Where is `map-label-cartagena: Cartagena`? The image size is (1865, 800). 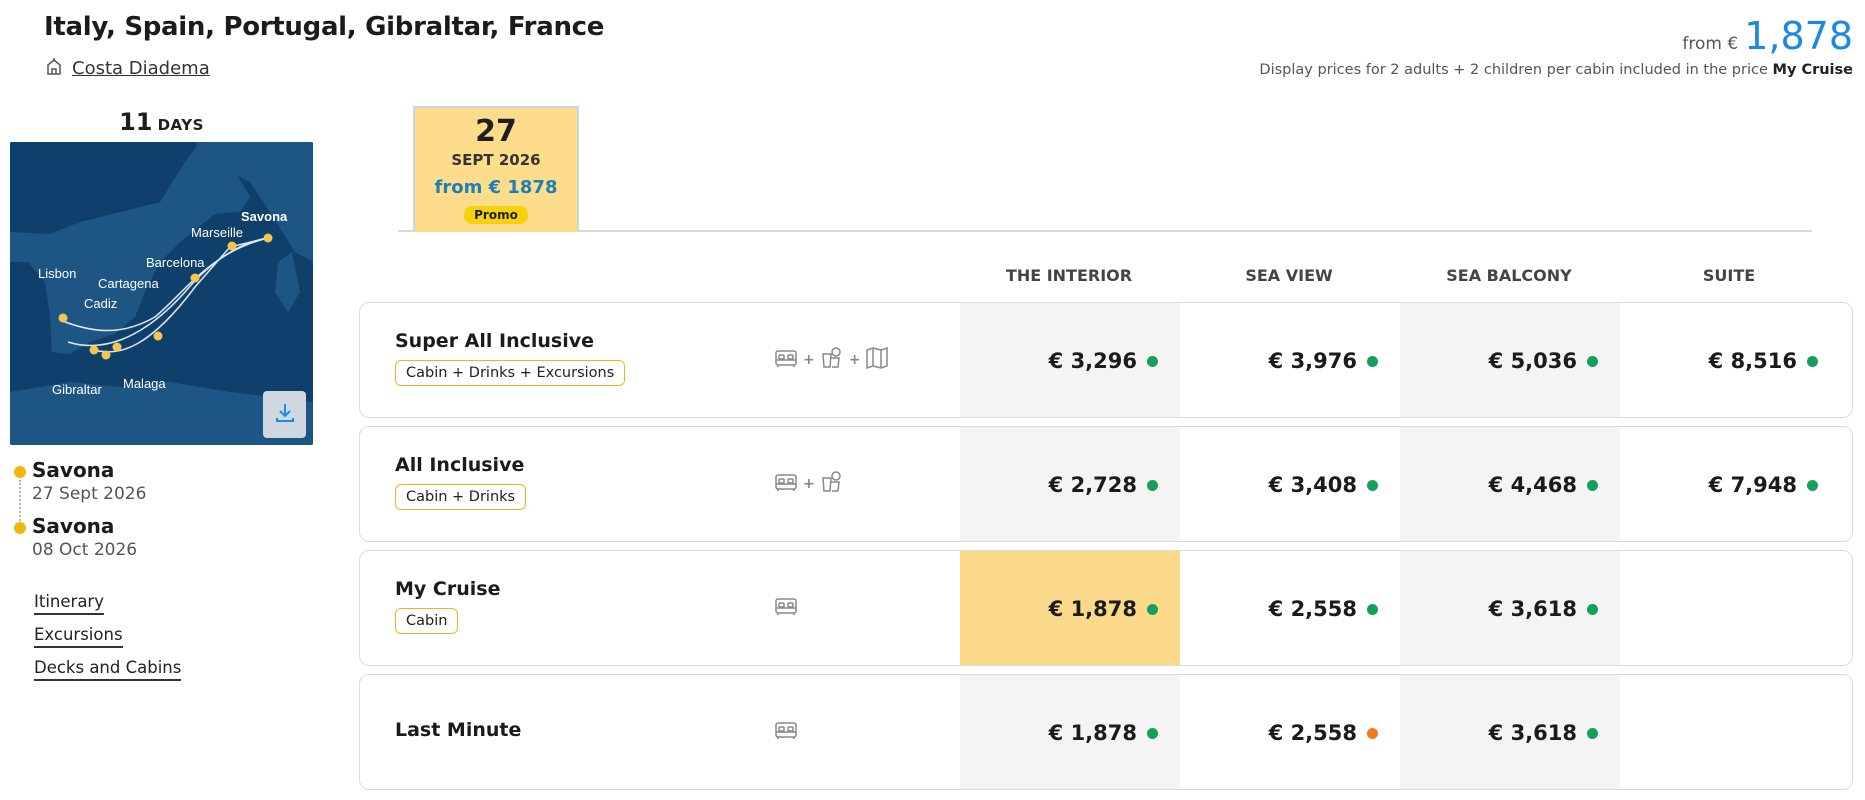
map-label-cartagena: Cartagena is located at coordinates (128, 283).